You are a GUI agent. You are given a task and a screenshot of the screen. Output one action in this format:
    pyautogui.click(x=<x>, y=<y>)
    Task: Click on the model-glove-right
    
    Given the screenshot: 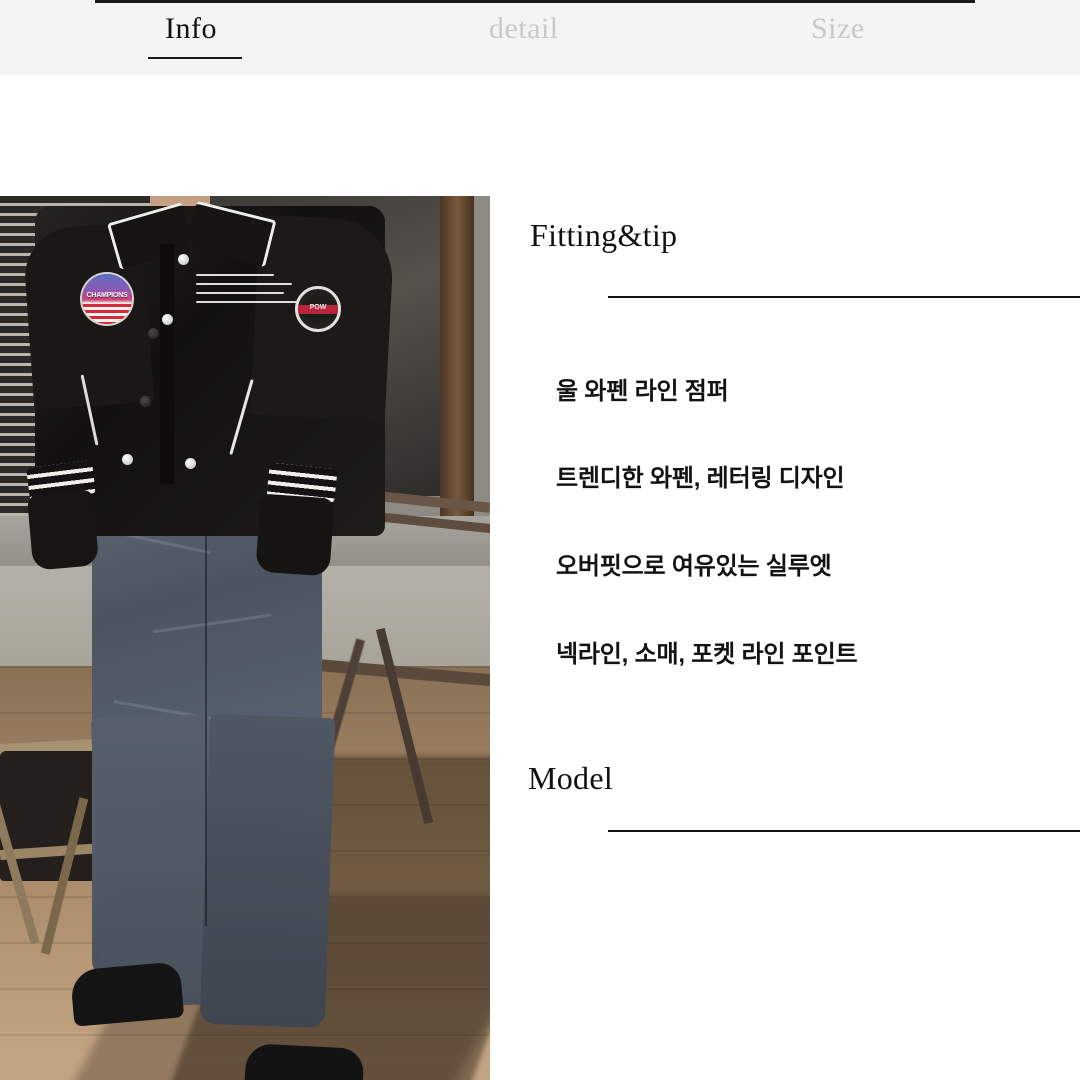 What is the action you would take?
    pyautogui.click(x=295, y=535)
    